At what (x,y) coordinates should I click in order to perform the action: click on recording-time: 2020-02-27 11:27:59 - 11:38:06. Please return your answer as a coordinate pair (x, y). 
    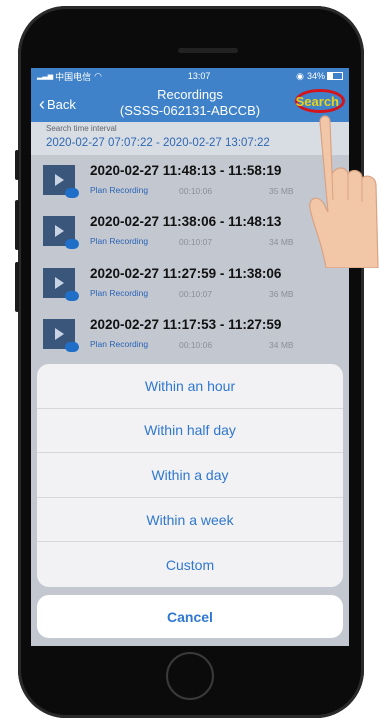
    Looking at the image, I should click on (186, 273).